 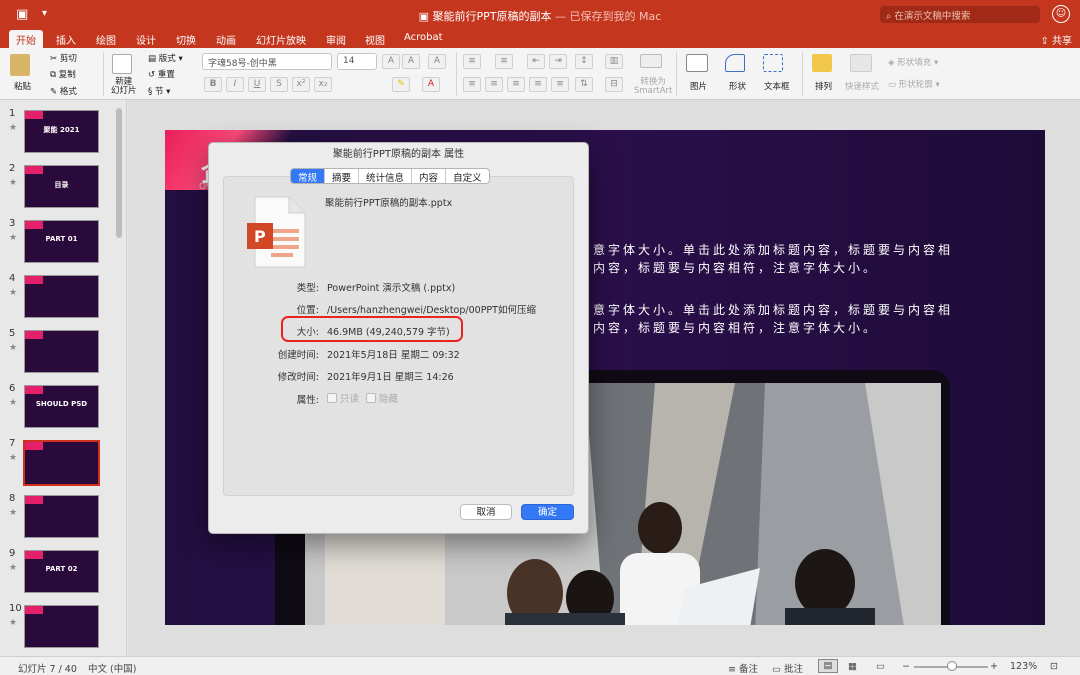 What do you see at coordinates (146, 39) in the screenshot?
I see `tab-design: 设计` at bounding box center [146, 39].